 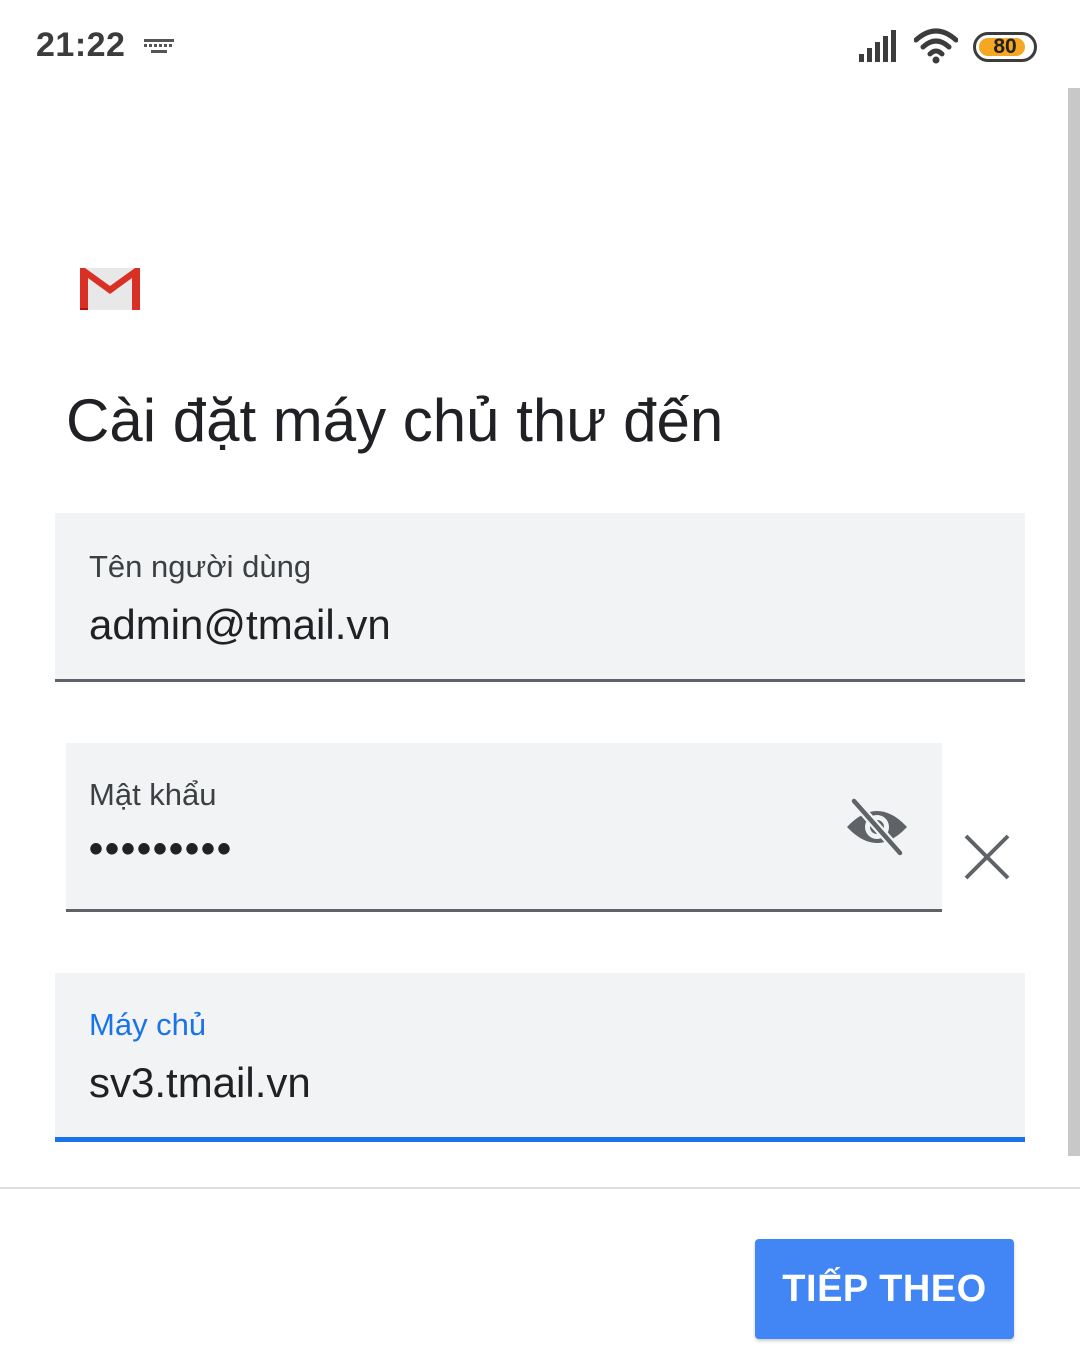 I want to click on battery-level: 80, so click(x=1005, y=46).